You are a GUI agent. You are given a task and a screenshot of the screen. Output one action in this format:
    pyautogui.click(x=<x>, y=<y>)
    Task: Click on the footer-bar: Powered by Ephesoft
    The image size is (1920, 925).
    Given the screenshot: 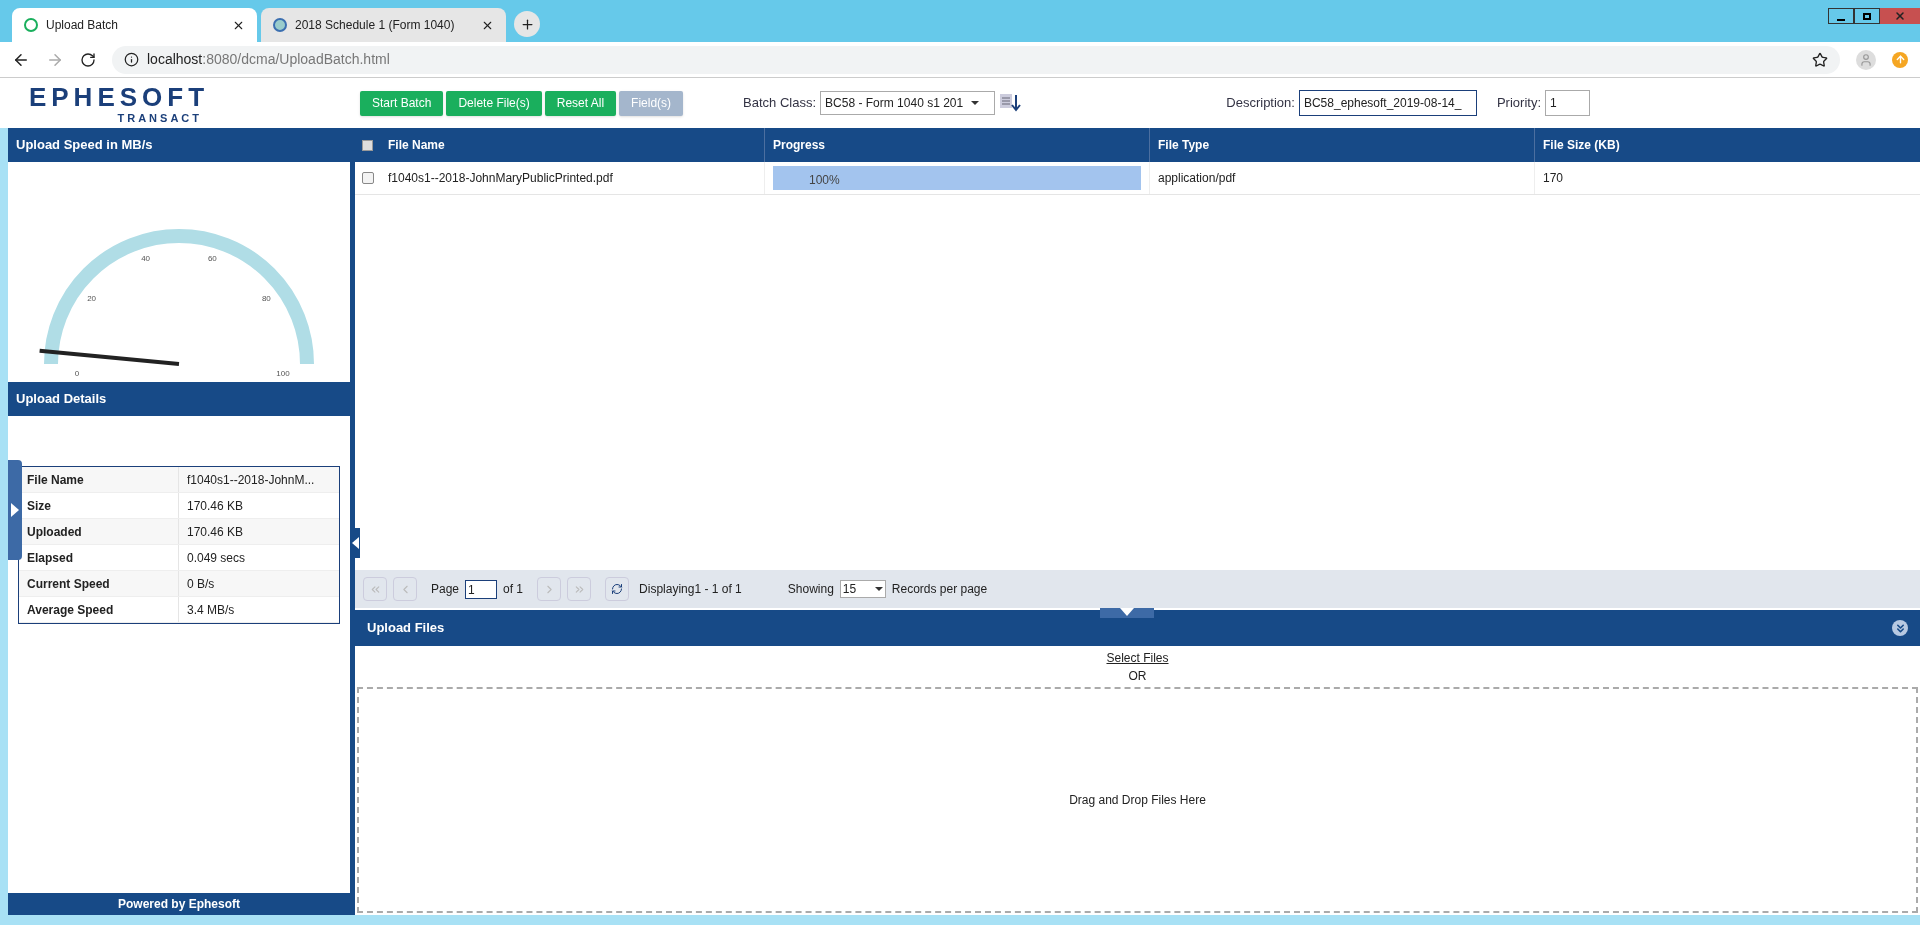 What is the action you would take?
    pyautogui.click(x=179, y=904)
    